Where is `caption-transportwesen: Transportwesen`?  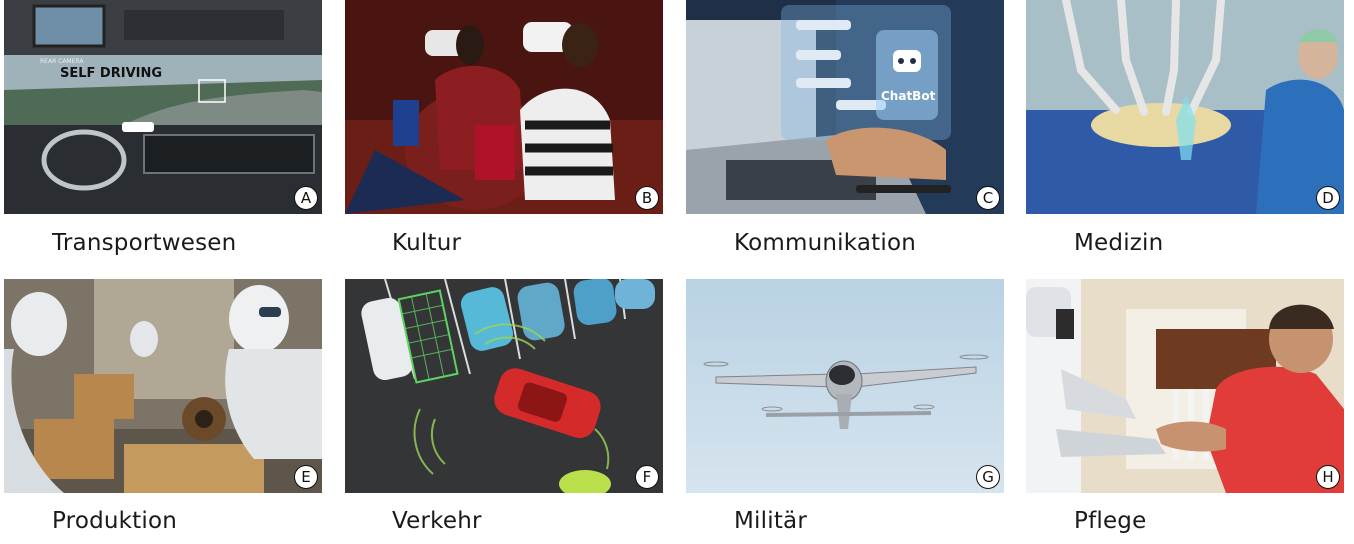 caption-transportwesen: Transportwesen is located at coordinates (144, 243).